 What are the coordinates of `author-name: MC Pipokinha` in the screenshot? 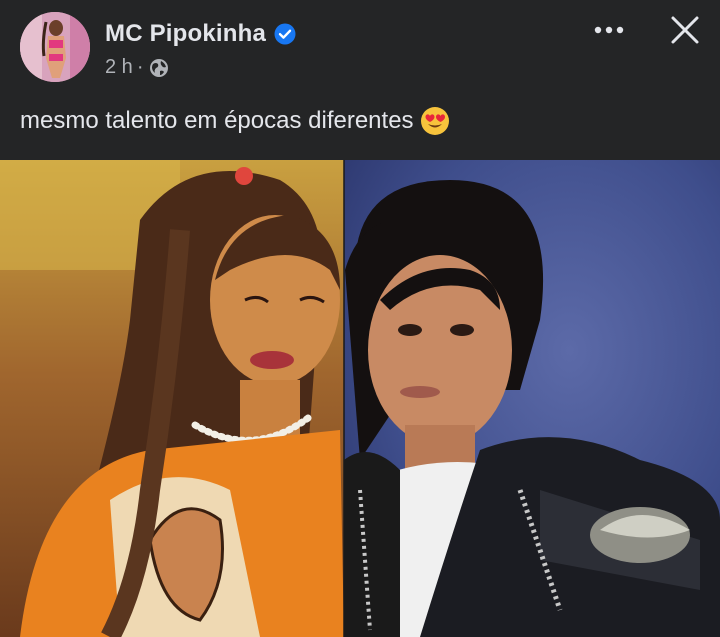 It's located at (185, 34).